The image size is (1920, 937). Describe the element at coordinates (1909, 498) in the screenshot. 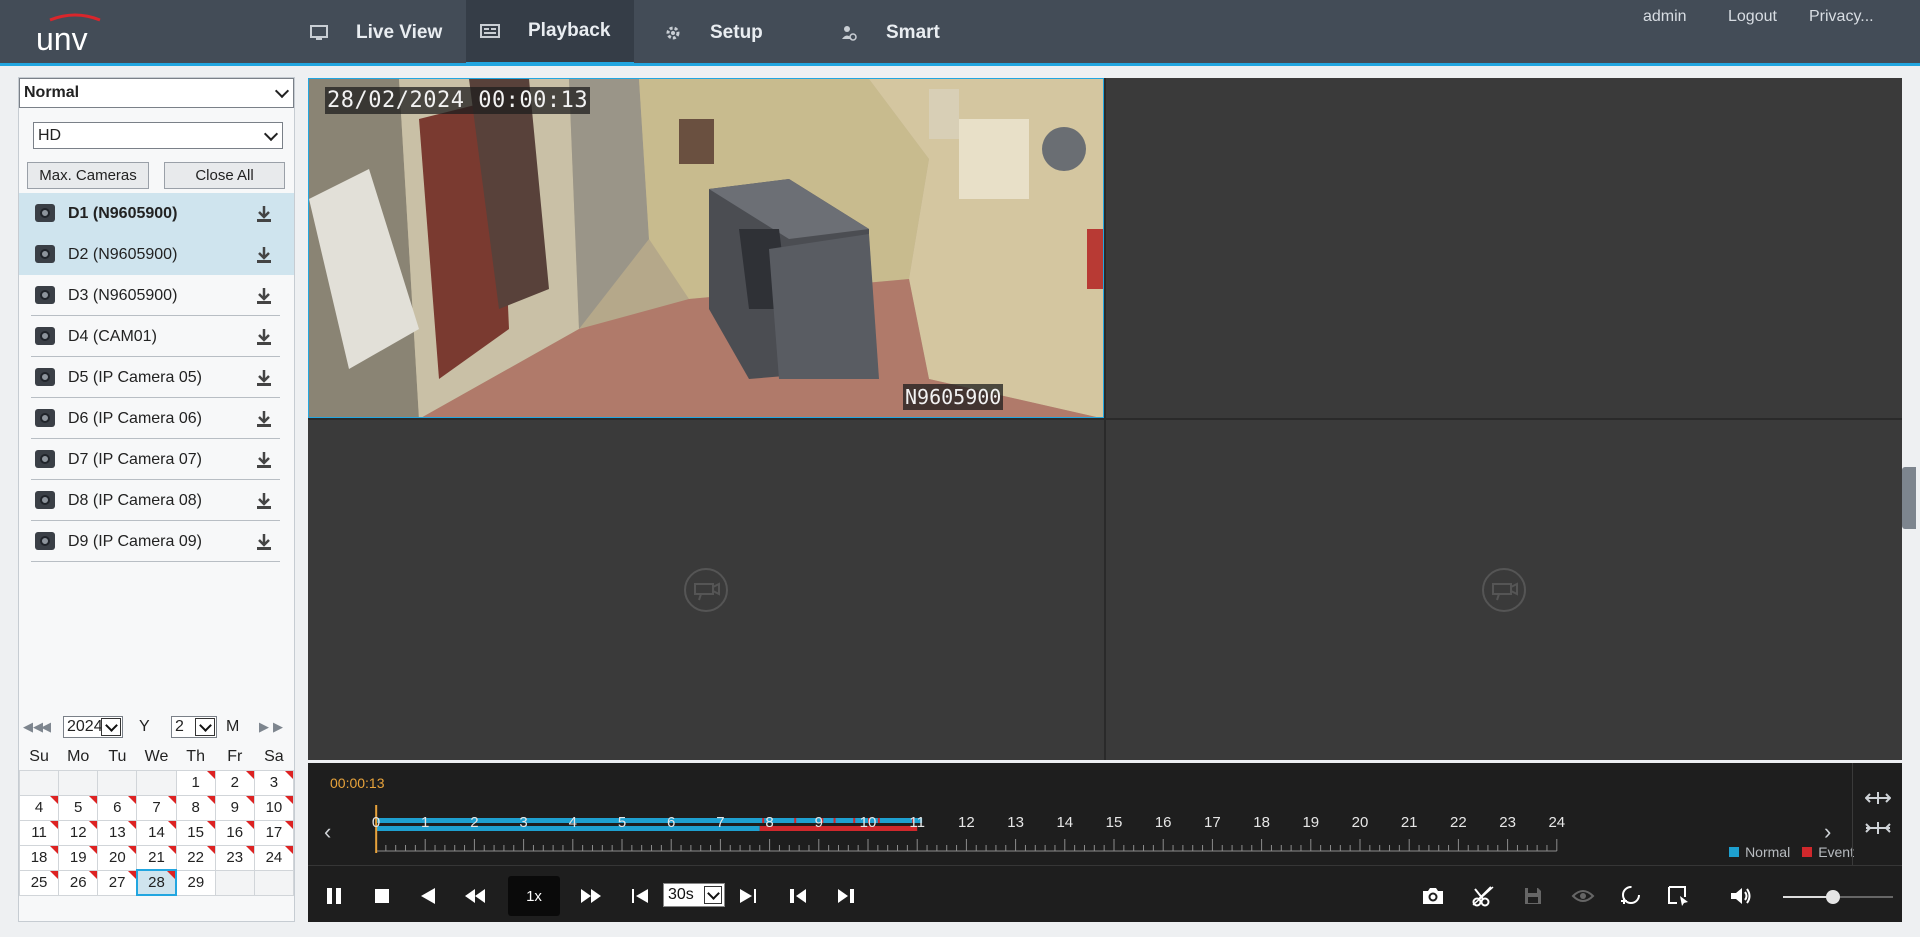

I see `panel-collapse-handle` at that location.